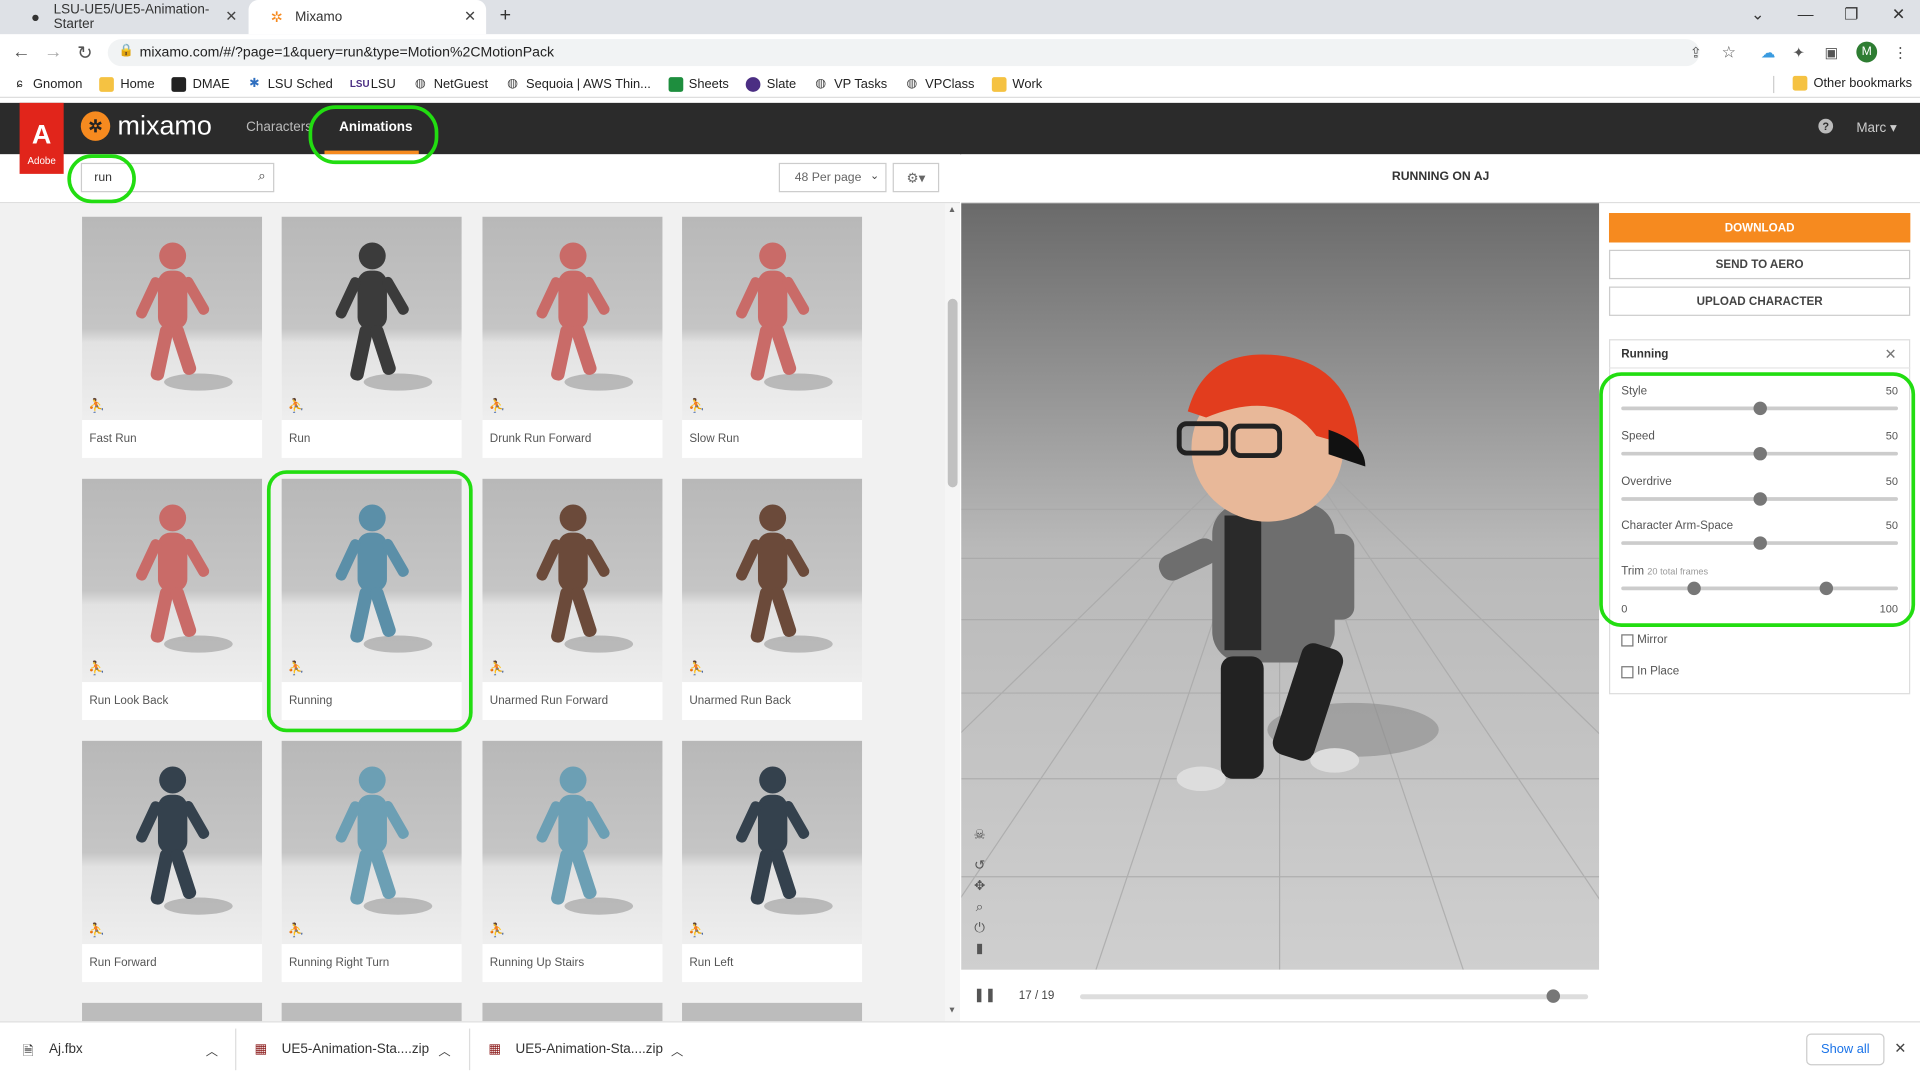 The width and height of the screenshot is (1920, 1080). Describe the element at coordinates (1729, 53) in the screenshot. I see `bookmark-star-icon: ☆` at that location.